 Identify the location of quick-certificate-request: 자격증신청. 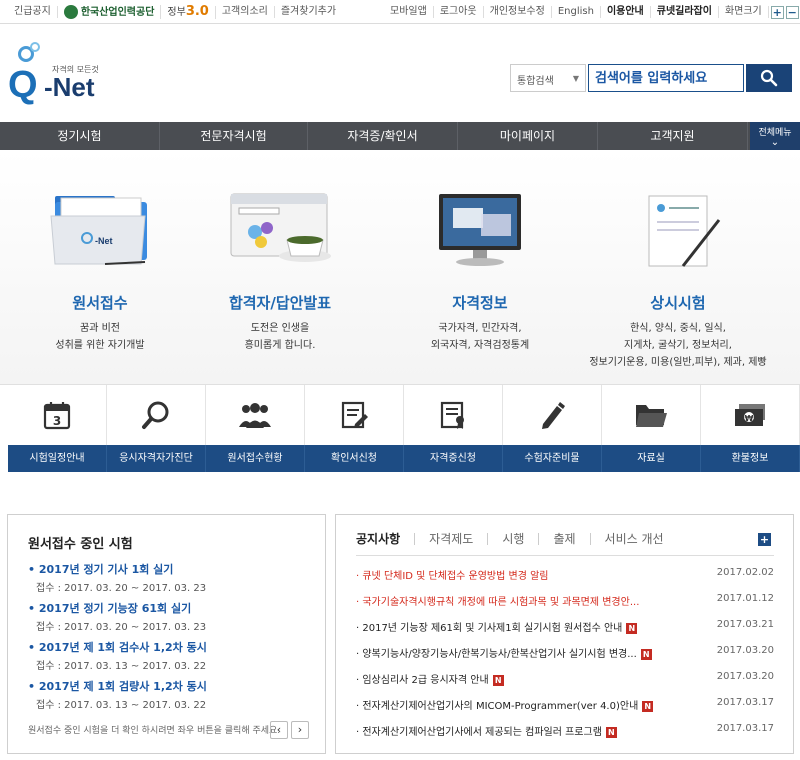
(453, 428).